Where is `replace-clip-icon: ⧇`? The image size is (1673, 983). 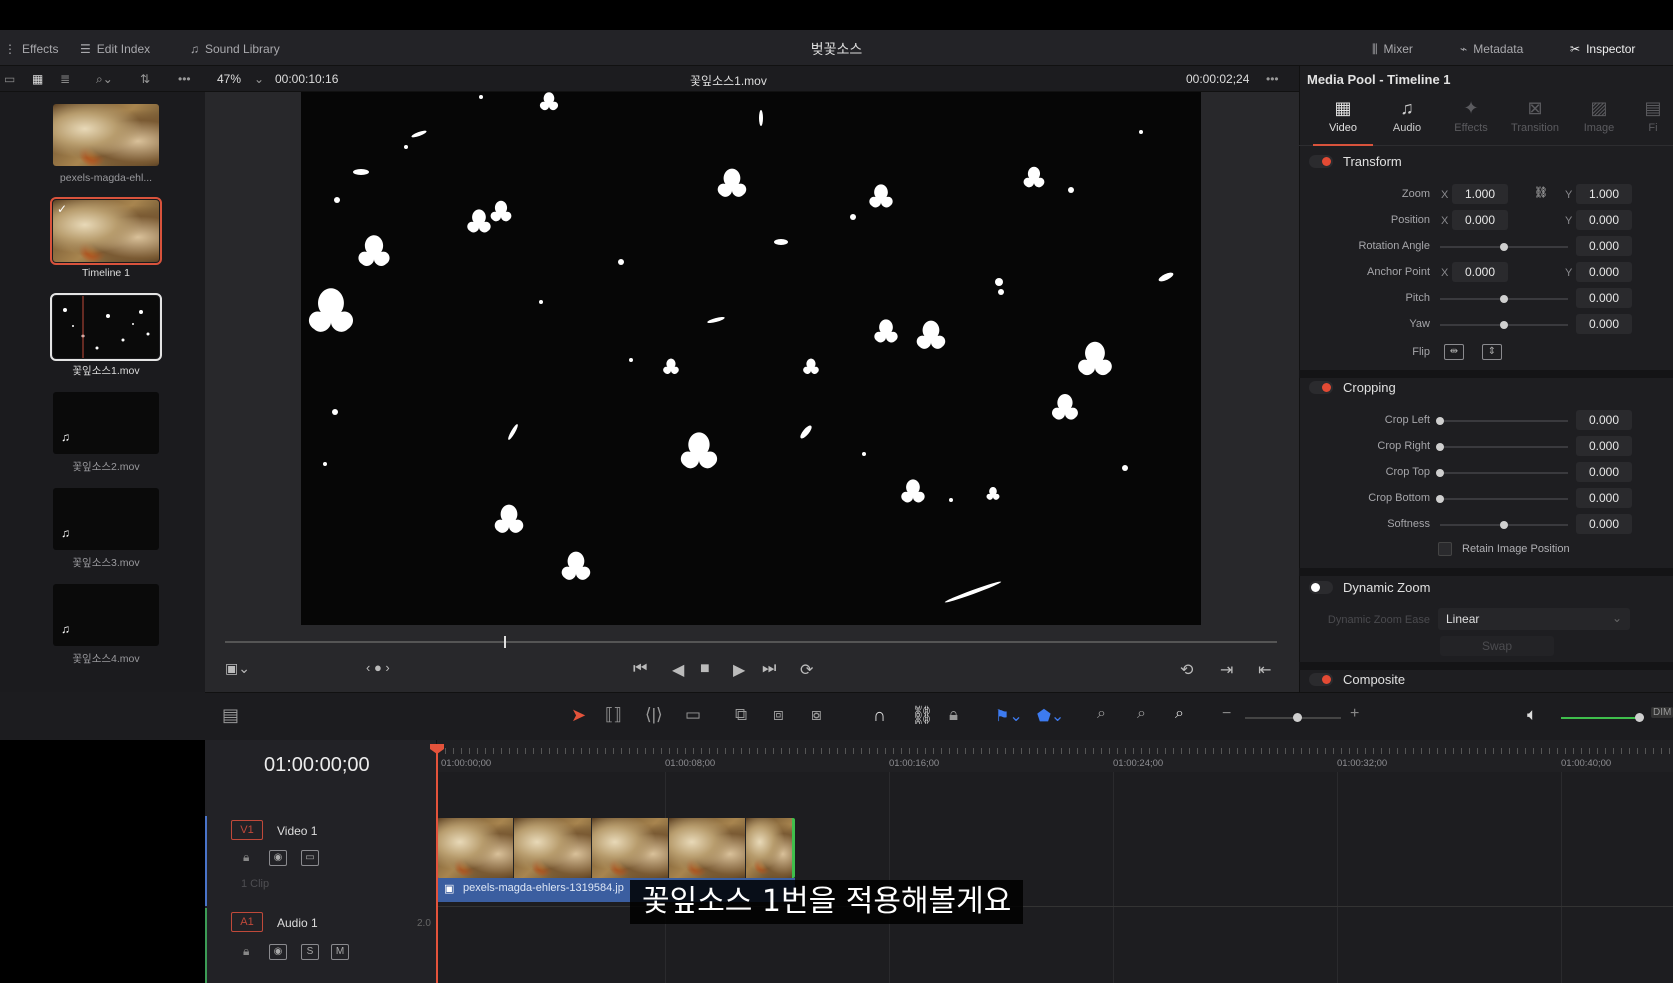 replace-clip-icon: ⧇ is located at coordinates (816, 715).